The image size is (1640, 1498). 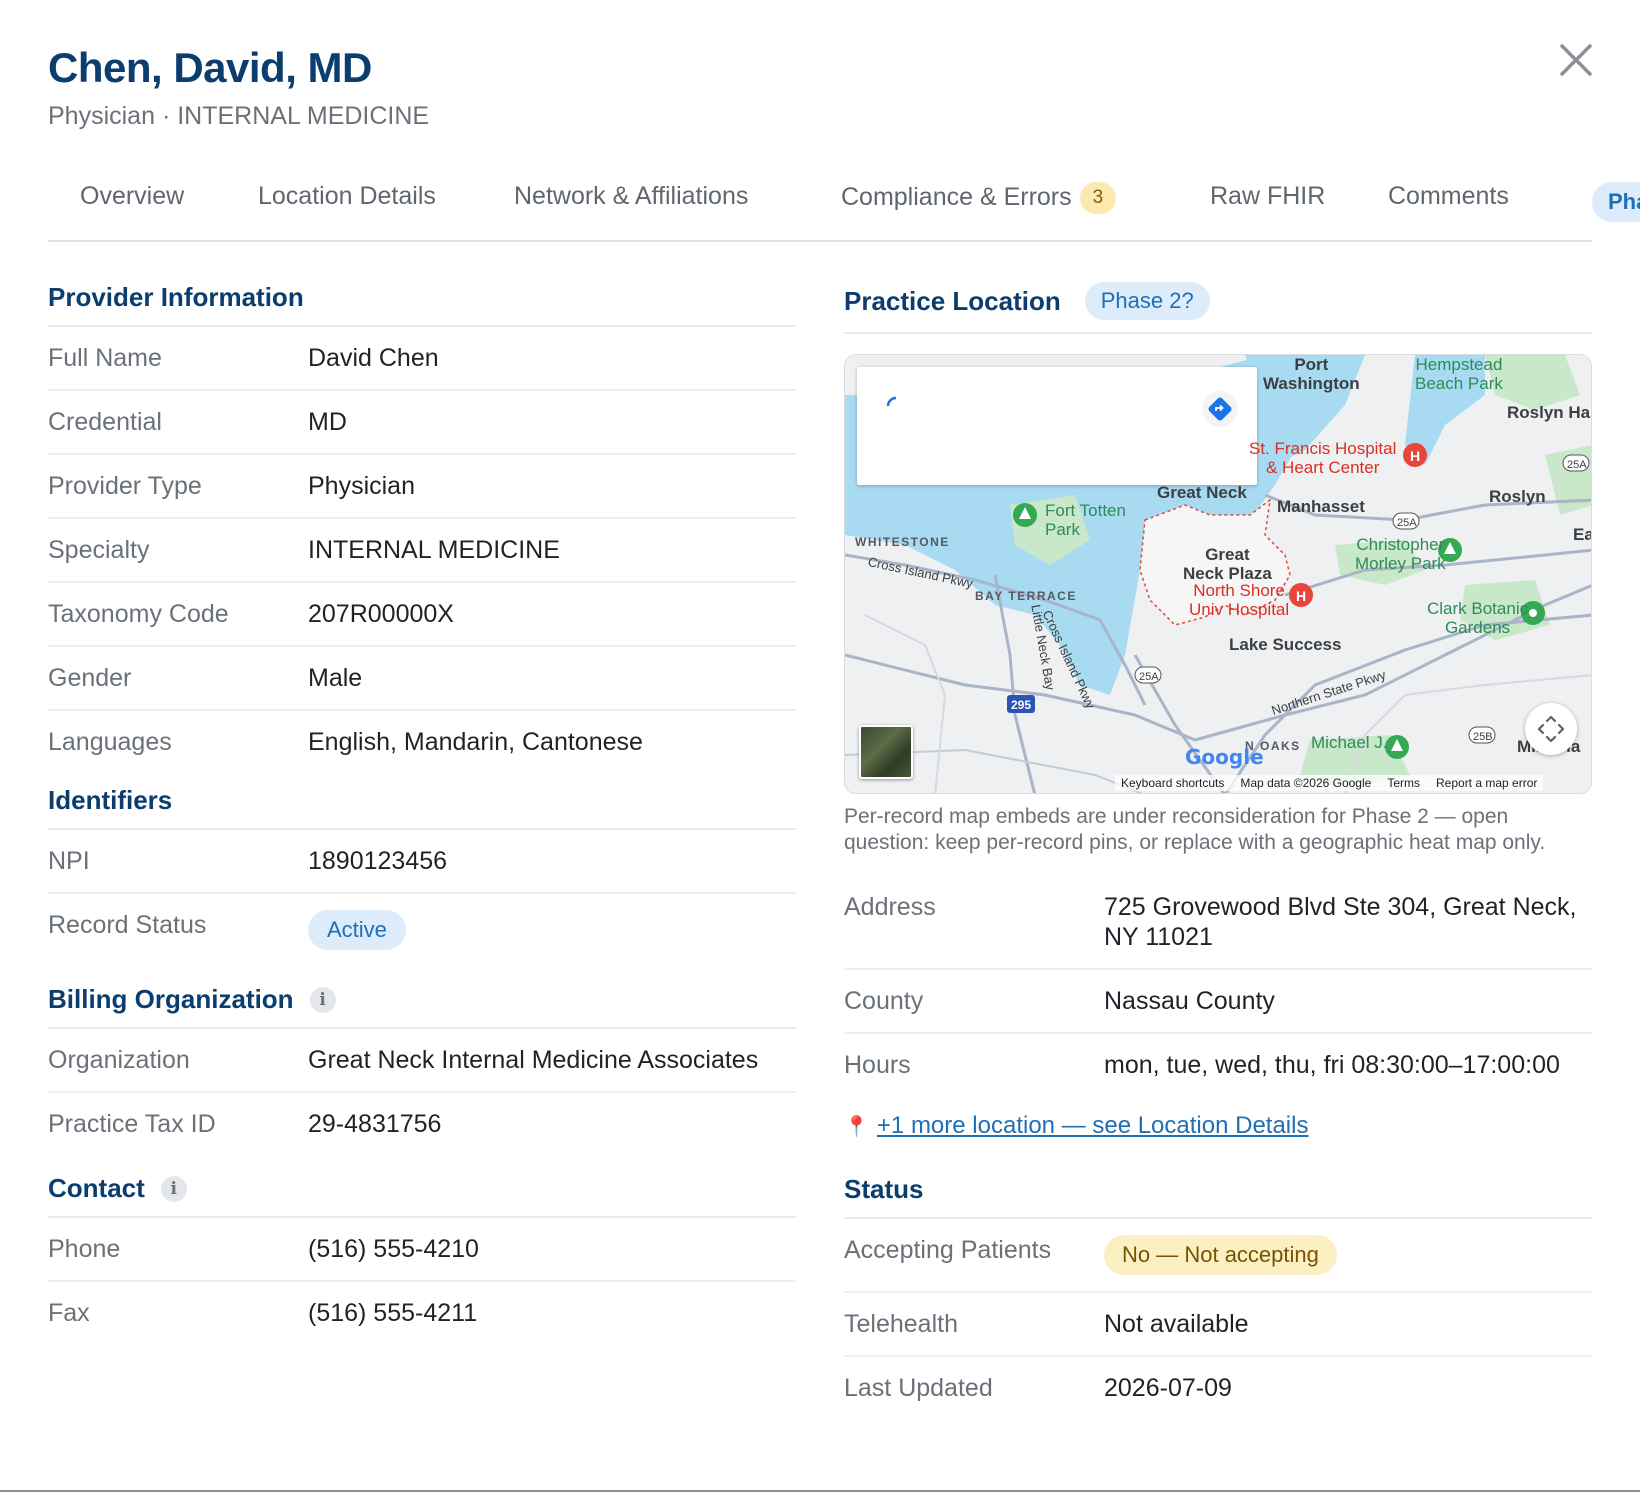 I want to click on field-label: Accepting Patients, so click(x=948, y=1250).